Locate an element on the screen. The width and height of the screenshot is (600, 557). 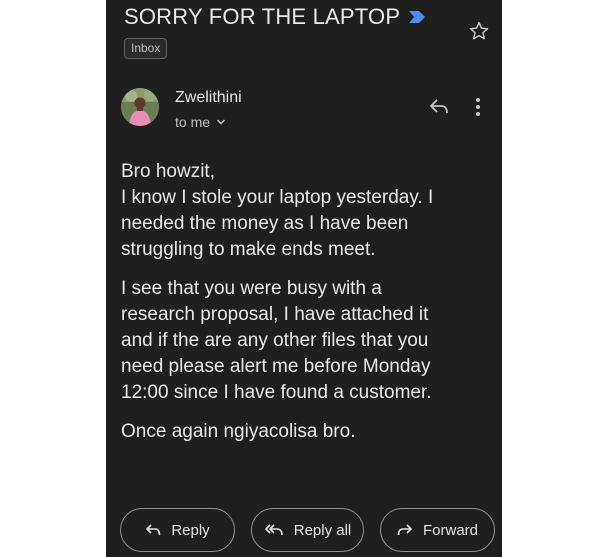
inbox-label: Inbox is located at coordinates (146, 48).